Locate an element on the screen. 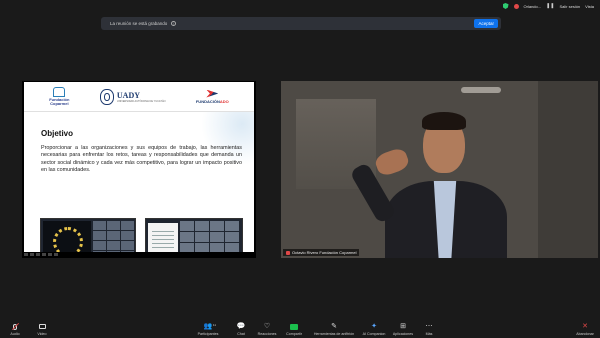  muted-mic-icon is located at coordinates (288, 252).